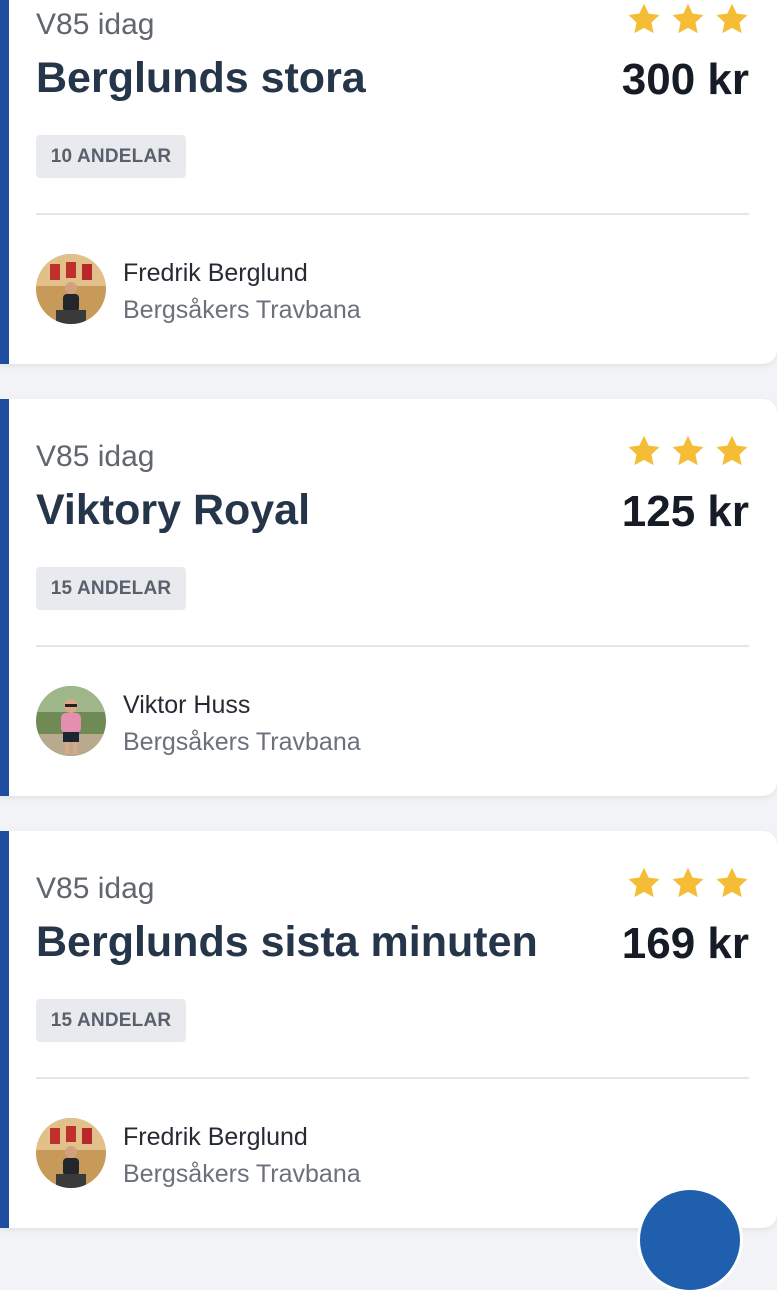  Describe the element at coordinates (201, 78) in the screenshot. I see `syndicate-title: Berglunds stora` at that location.